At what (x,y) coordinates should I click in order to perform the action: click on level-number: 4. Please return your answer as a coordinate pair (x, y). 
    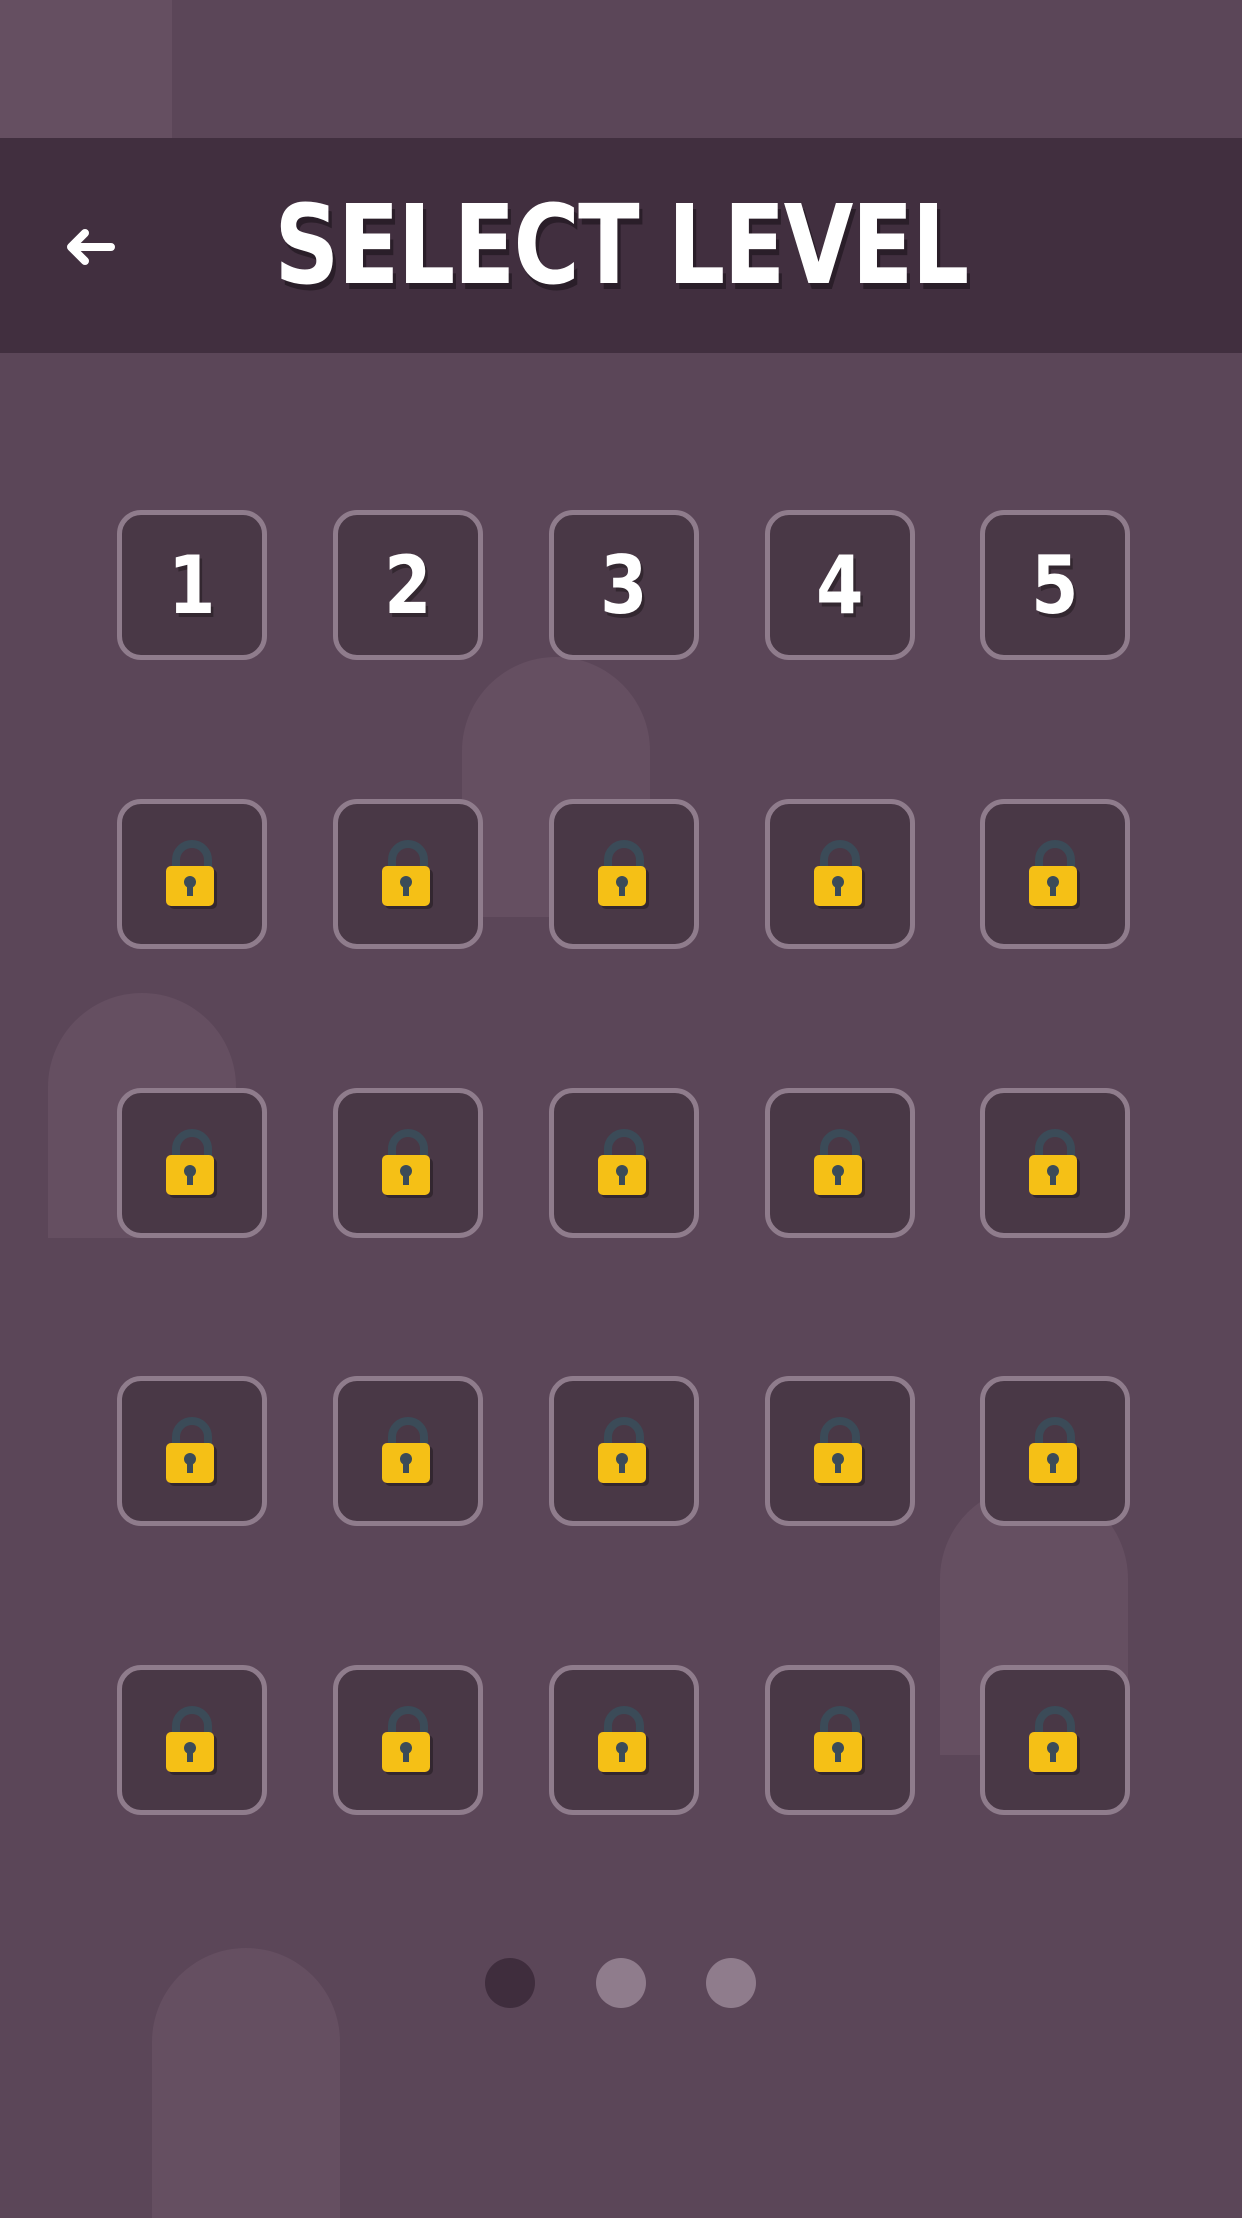
    Looking at the image, I should click on (840, 585).